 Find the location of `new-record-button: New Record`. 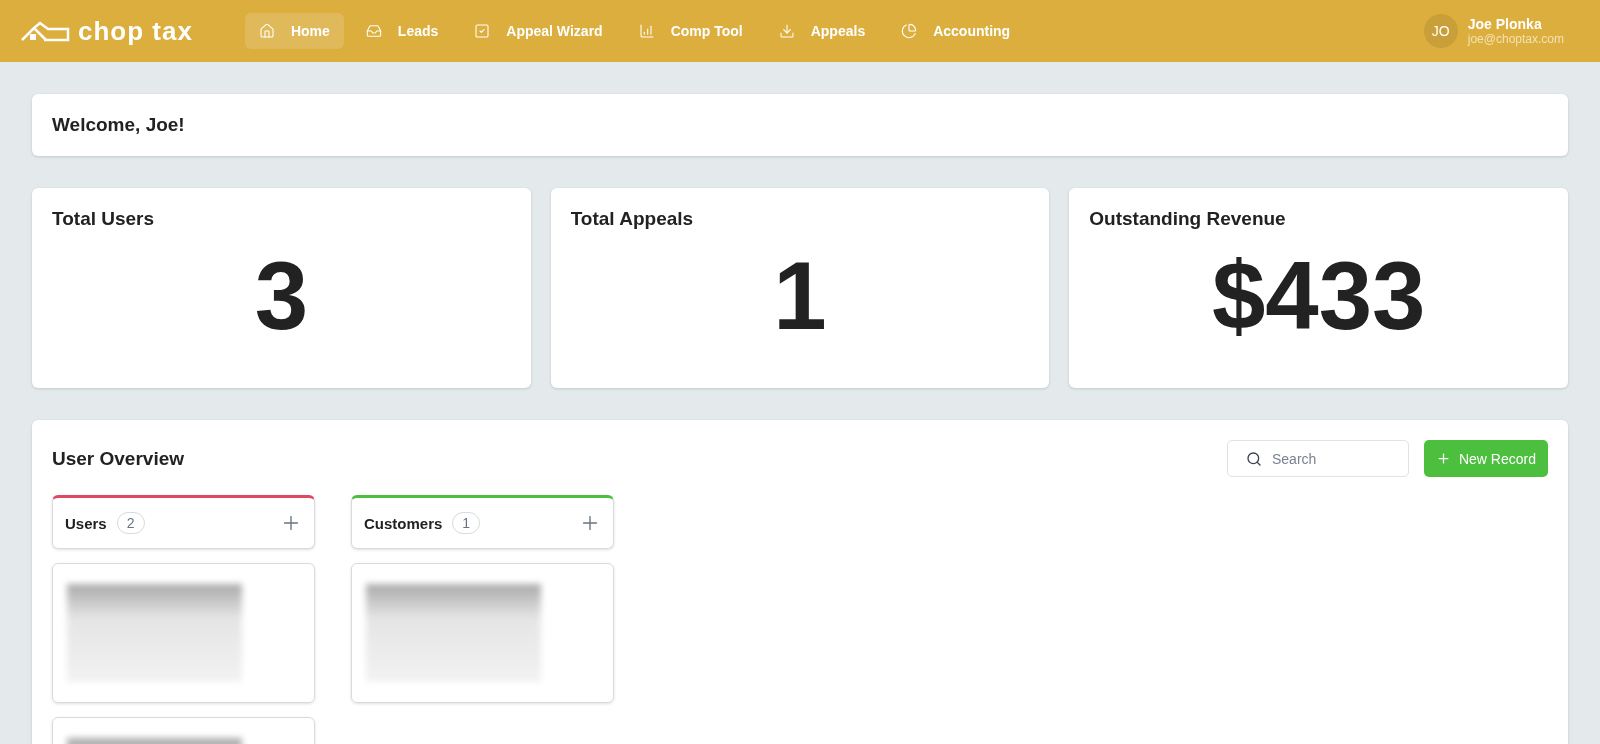

new-record-button: New Record is located at coordinates (1485, 458).